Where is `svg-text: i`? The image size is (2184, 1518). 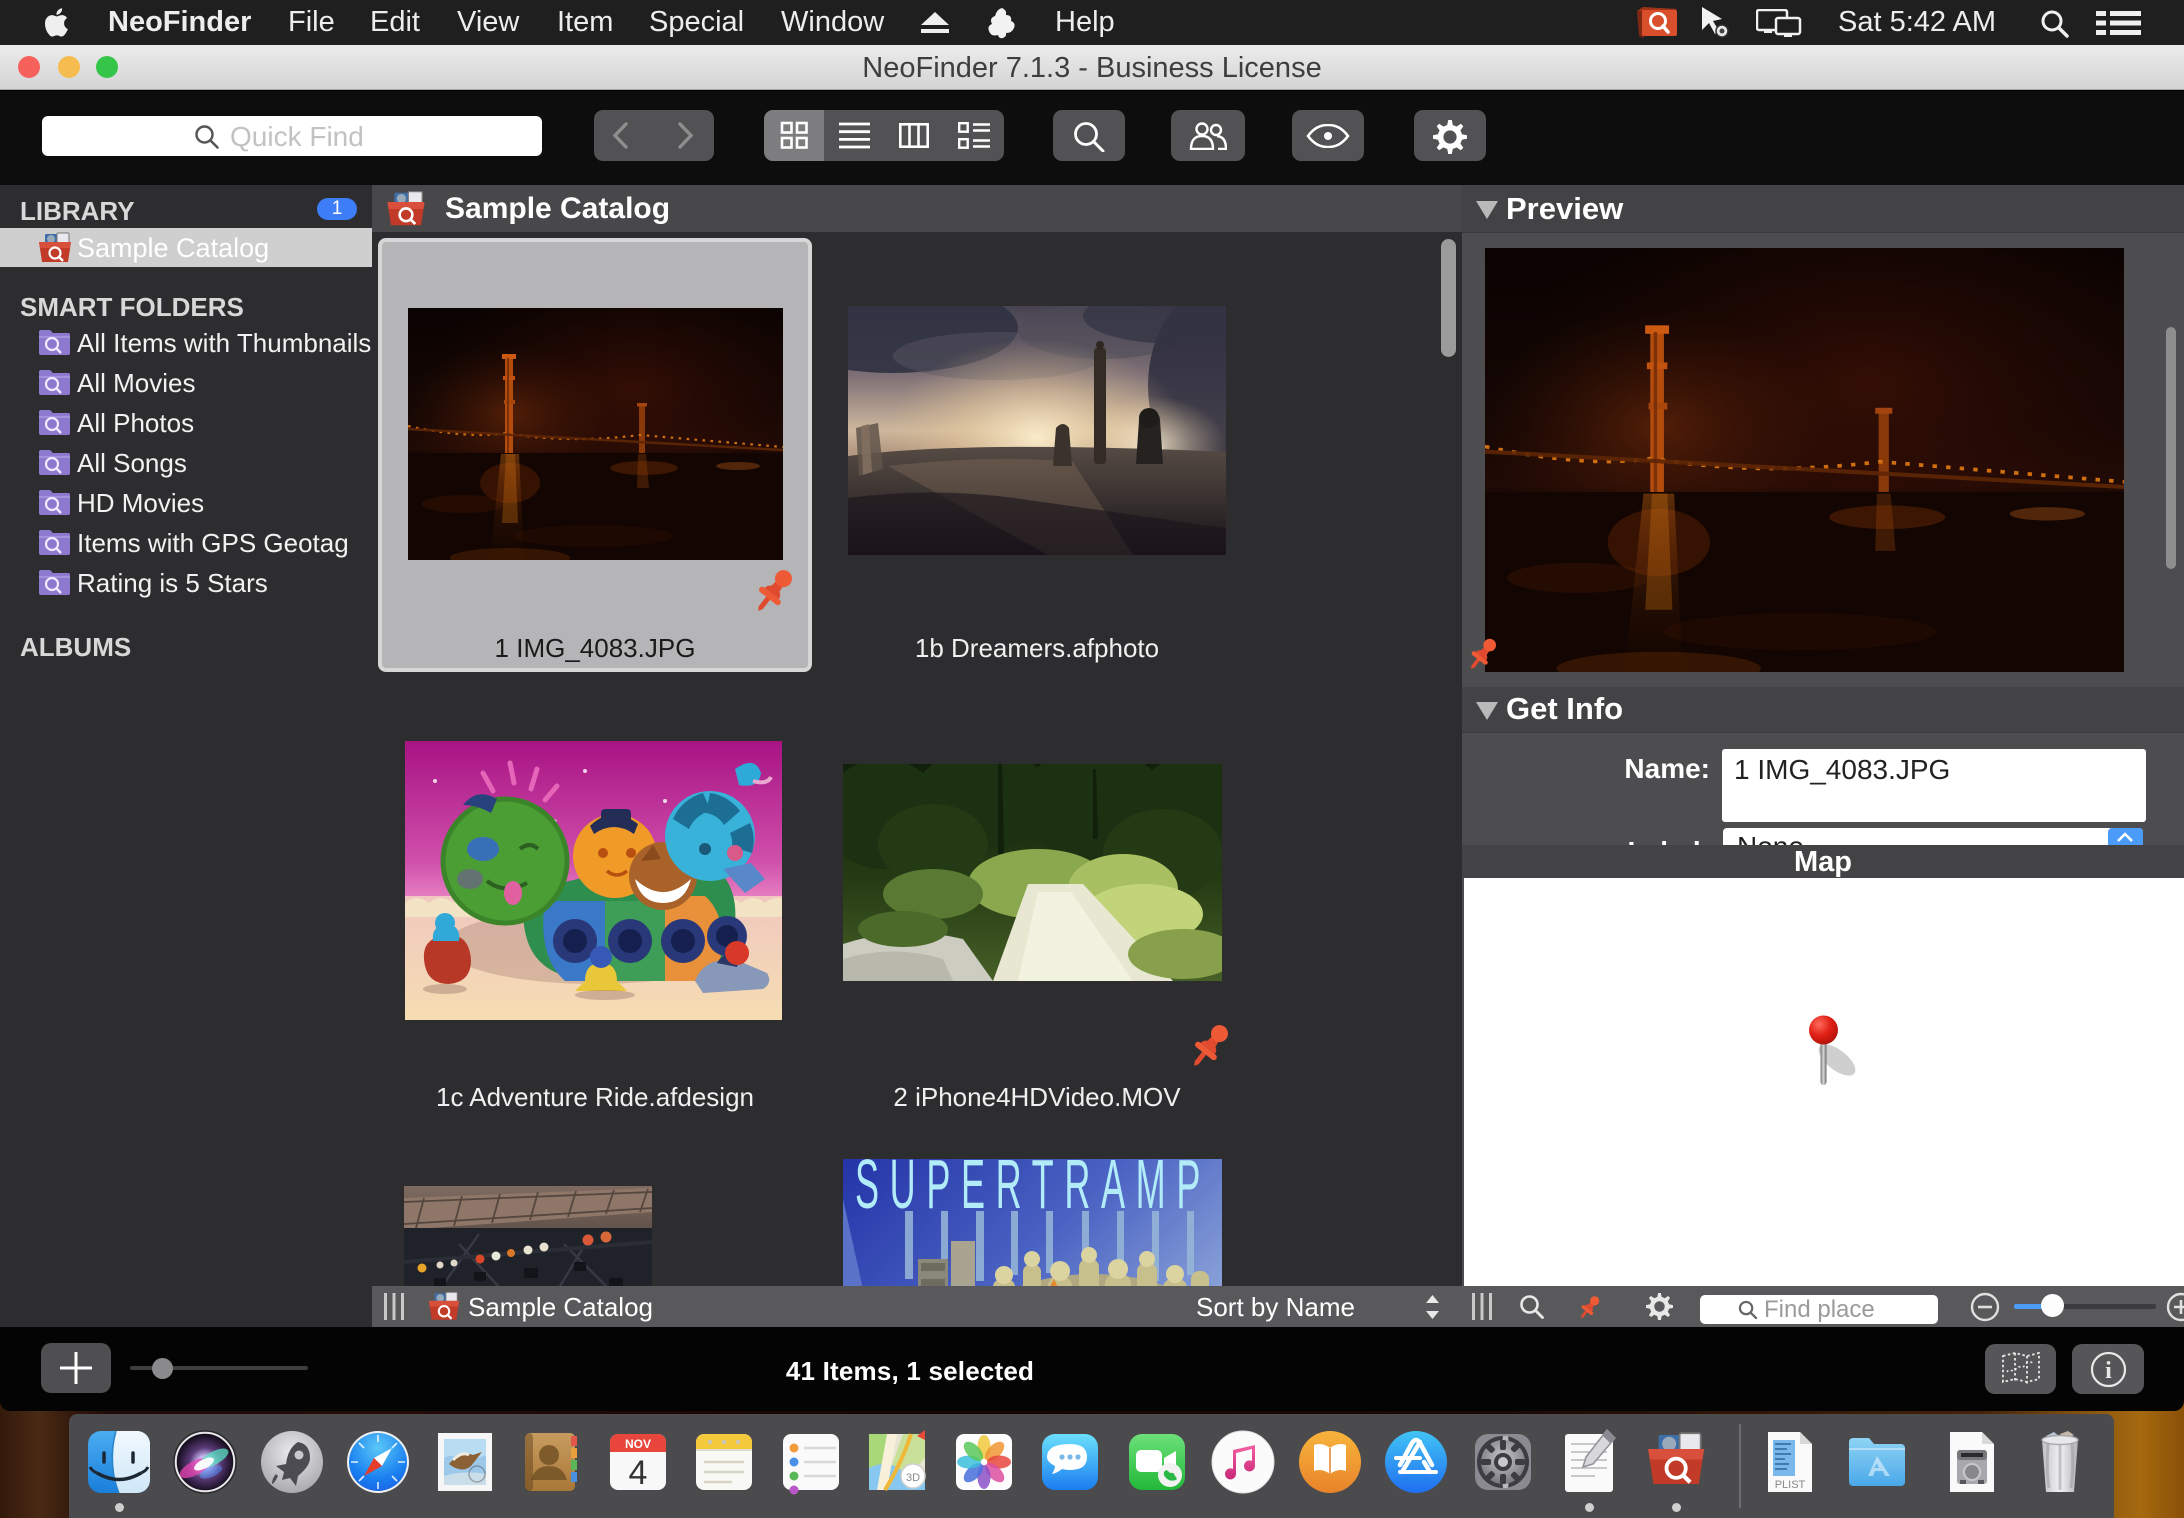 svg-text: i is located at coordinates (2108, 1371).